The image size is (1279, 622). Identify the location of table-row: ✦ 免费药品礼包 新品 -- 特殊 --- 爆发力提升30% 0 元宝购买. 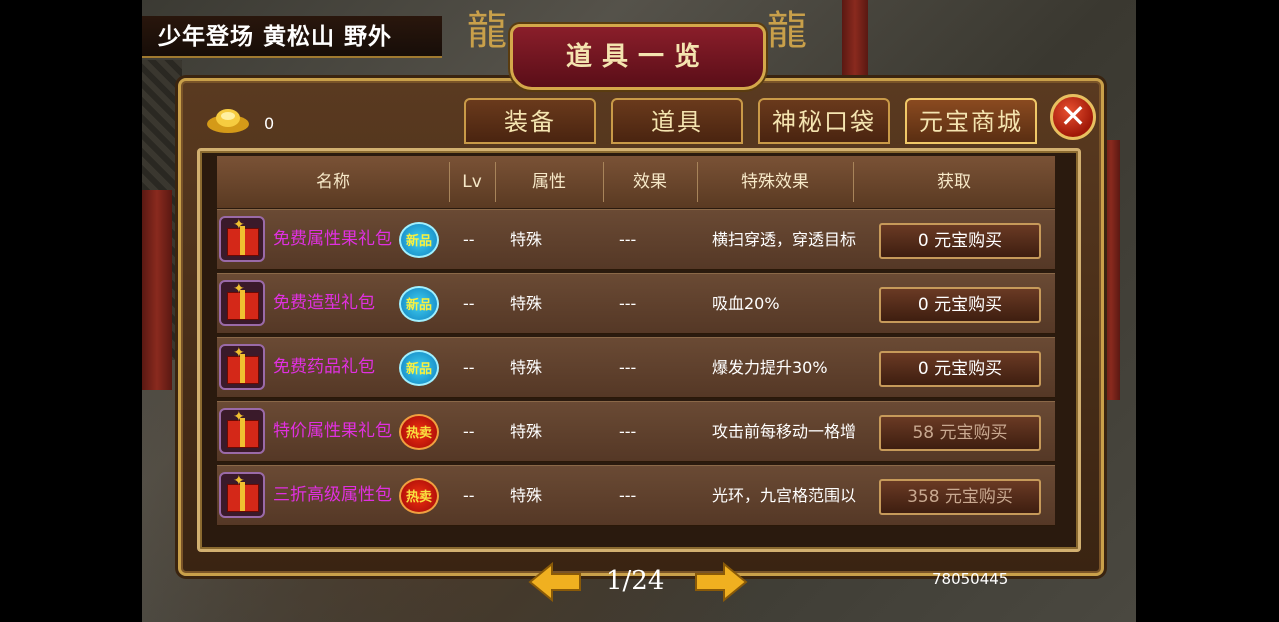
(636, 367).